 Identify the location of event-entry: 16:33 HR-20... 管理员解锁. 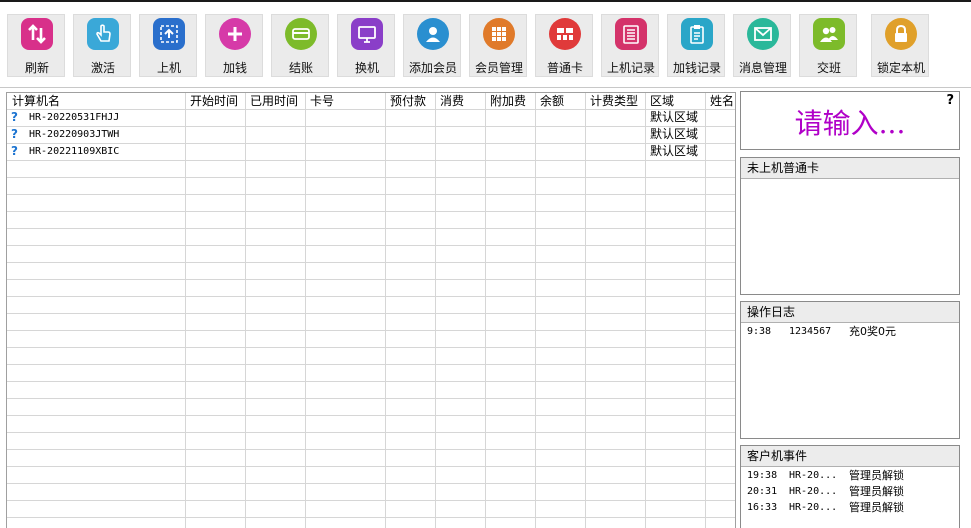
(850, 508).